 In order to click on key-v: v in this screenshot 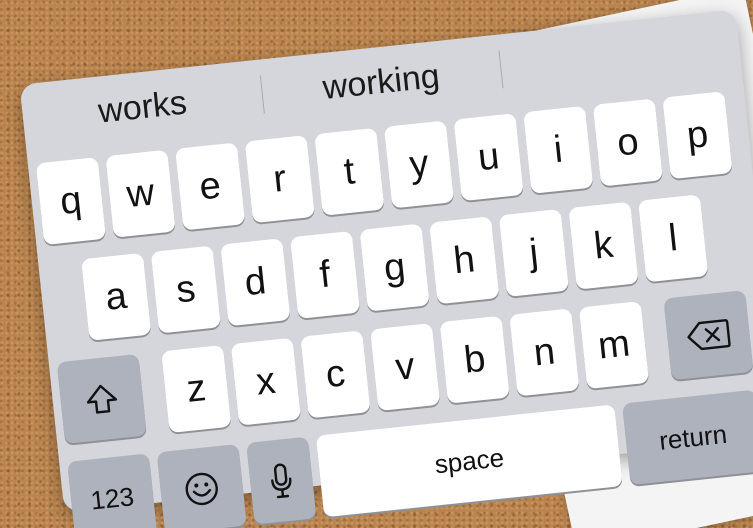, I will do `click(405, 367)`.